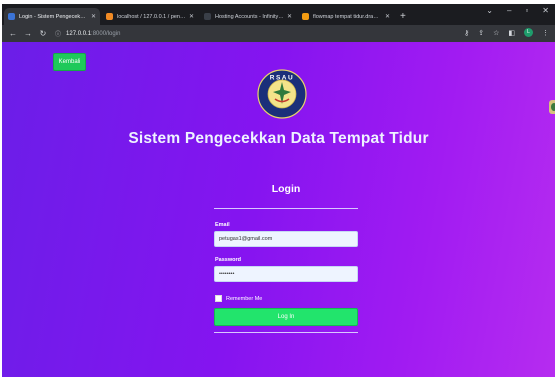 The height and width of the screenshot is (379, 559). What do you see at coordinates (286, 274) in the screenshot?
I see `password-field` at bounding box center [286, 274].